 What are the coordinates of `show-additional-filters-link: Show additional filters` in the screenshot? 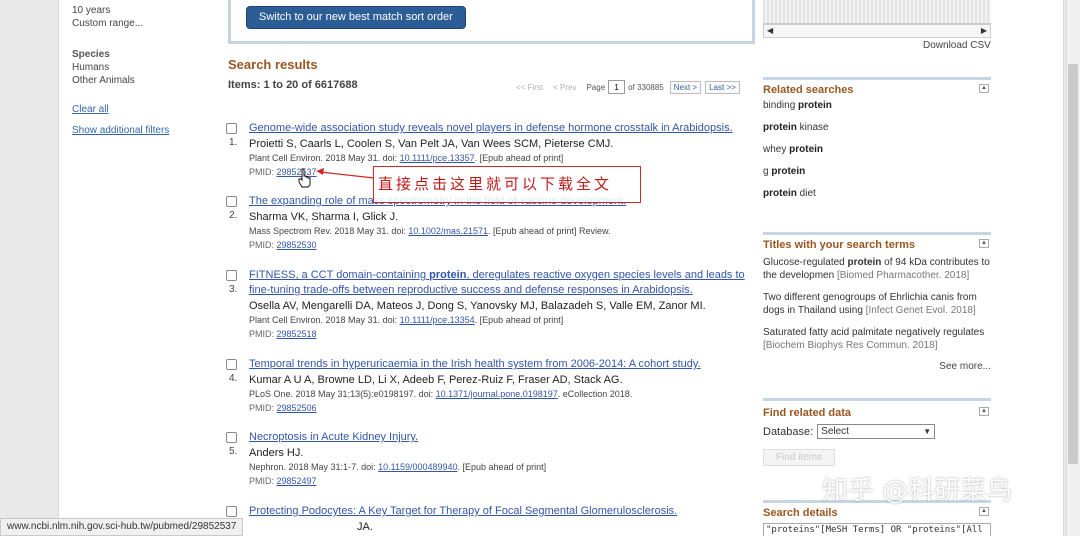 It's located at (142, 130).